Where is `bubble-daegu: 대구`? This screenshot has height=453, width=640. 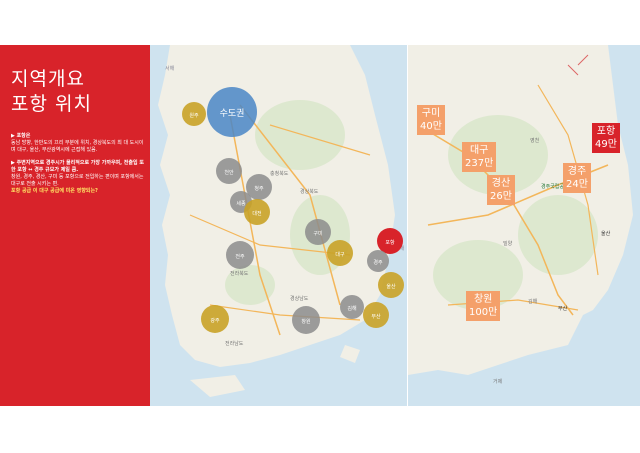
bubble-daegu: 대구 is located at coordinates (340, 253).